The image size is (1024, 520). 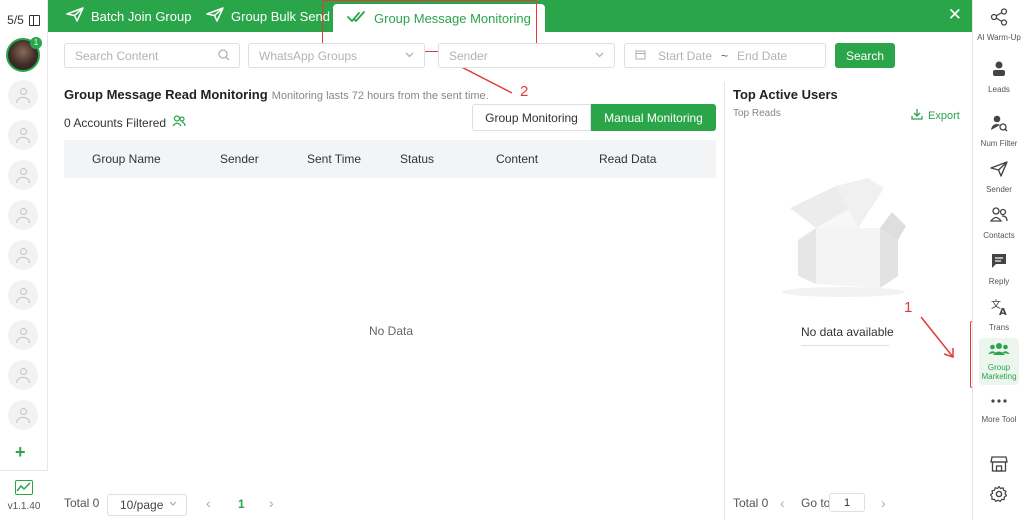 What do you see at coordinates (24, 487) in the screenshot?
I see `dashboard-chart-icon` at bounding box center [24, 487].